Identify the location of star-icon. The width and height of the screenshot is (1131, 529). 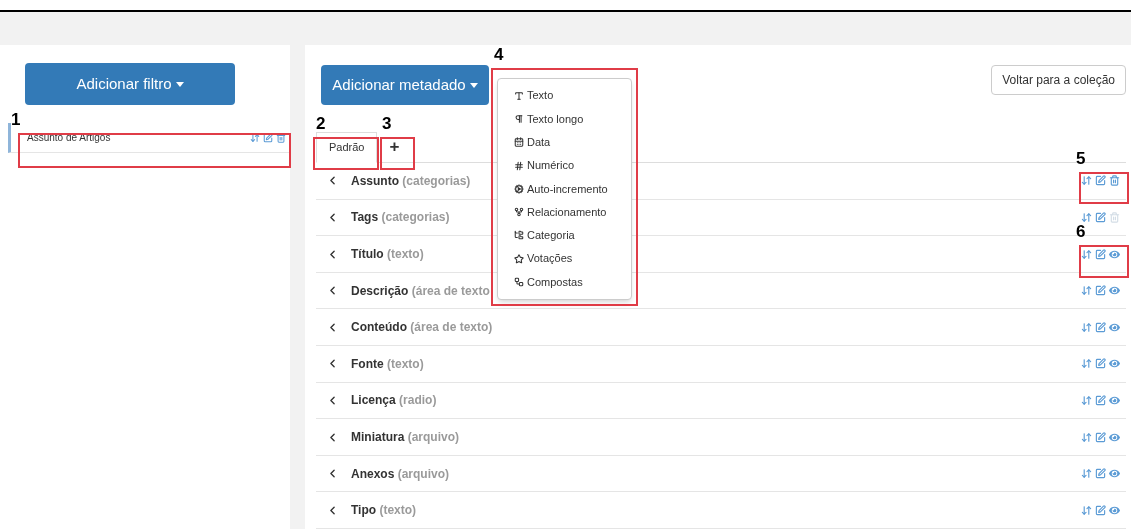
(519, 258).